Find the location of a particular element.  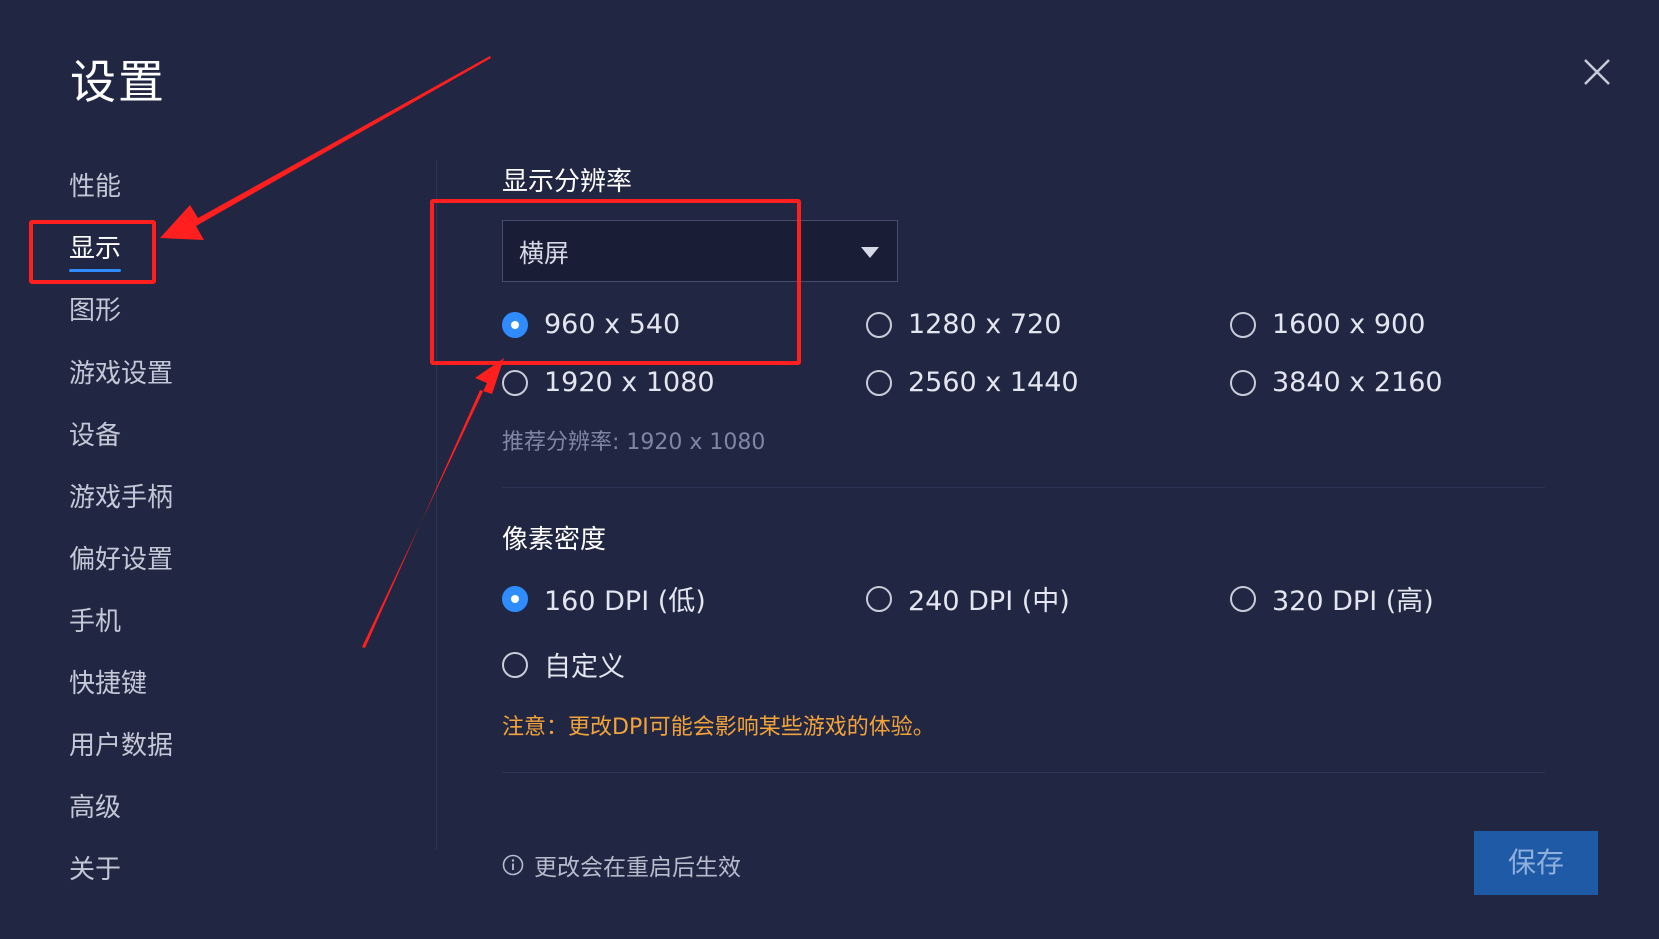

resolution-option-3840x2160: 3840 x 2160 is located at coordinates (1336, 382).